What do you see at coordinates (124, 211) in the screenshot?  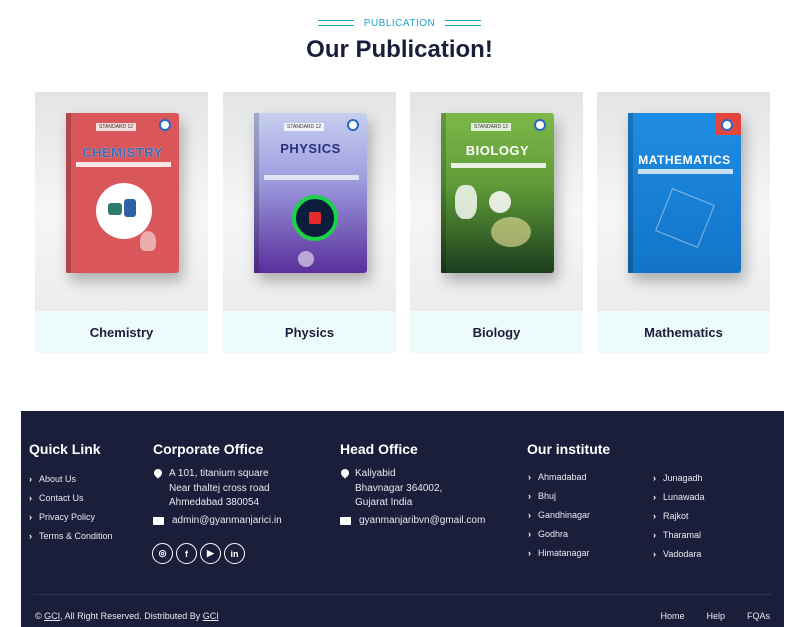 I see `molecule-illustration` at bounding box center [124, 211].